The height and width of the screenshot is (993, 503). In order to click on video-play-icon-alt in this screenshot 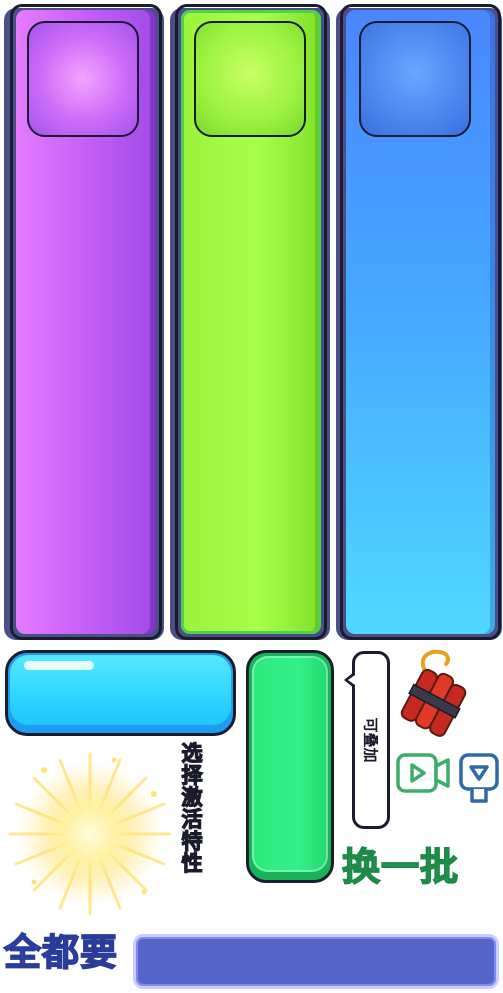, I will do `click(479, 778)`.